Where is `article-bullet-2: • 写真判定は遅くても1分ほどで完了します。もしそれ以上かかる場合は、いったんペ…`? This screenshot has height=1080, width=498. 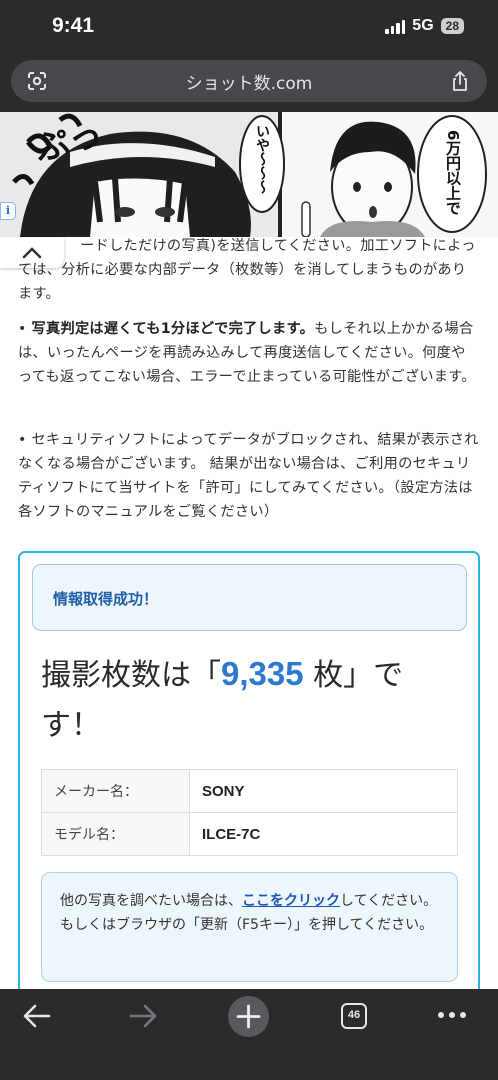 article-bullet-2: • 写真判定は遅くても1分ほどで完了します。もしそれ以上かかる場合は、いったんペ… is located at coordinates (249, 353).